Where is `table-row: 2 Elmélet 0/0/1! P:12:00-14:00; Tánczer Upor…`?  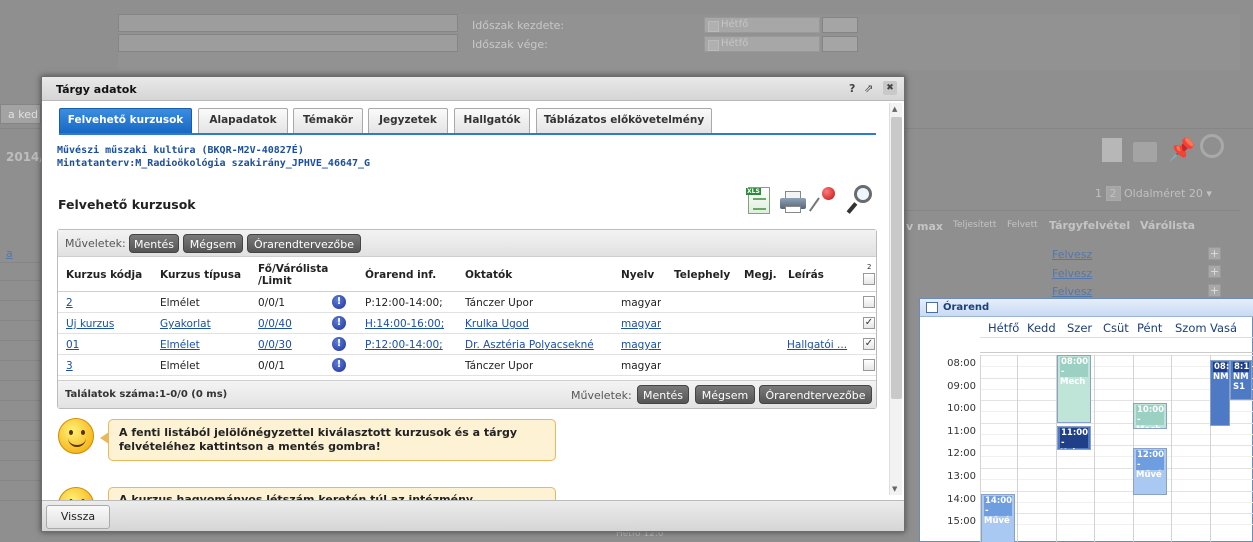
table-row: 2 Elmélet 0/0/1! P:12:00-14:00; Tánczer Upor… is located at coordinates (467, 303).